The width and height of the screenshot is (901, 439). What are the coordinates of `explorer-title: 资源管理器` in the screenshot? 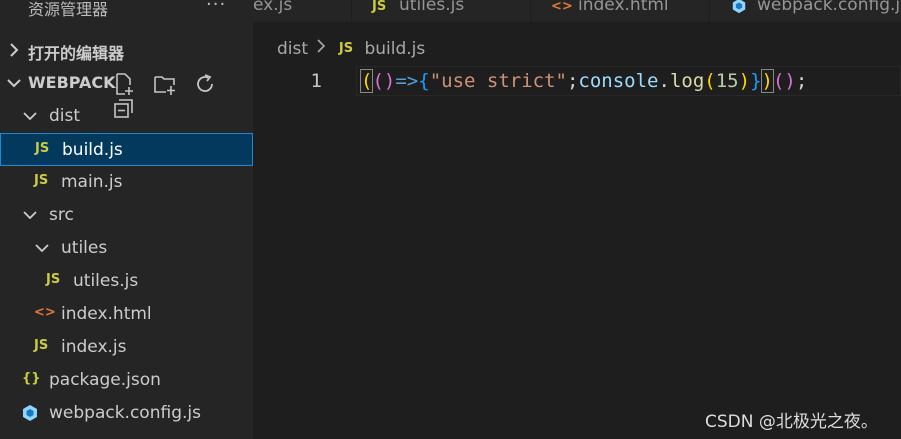 It's located at (68, 9).